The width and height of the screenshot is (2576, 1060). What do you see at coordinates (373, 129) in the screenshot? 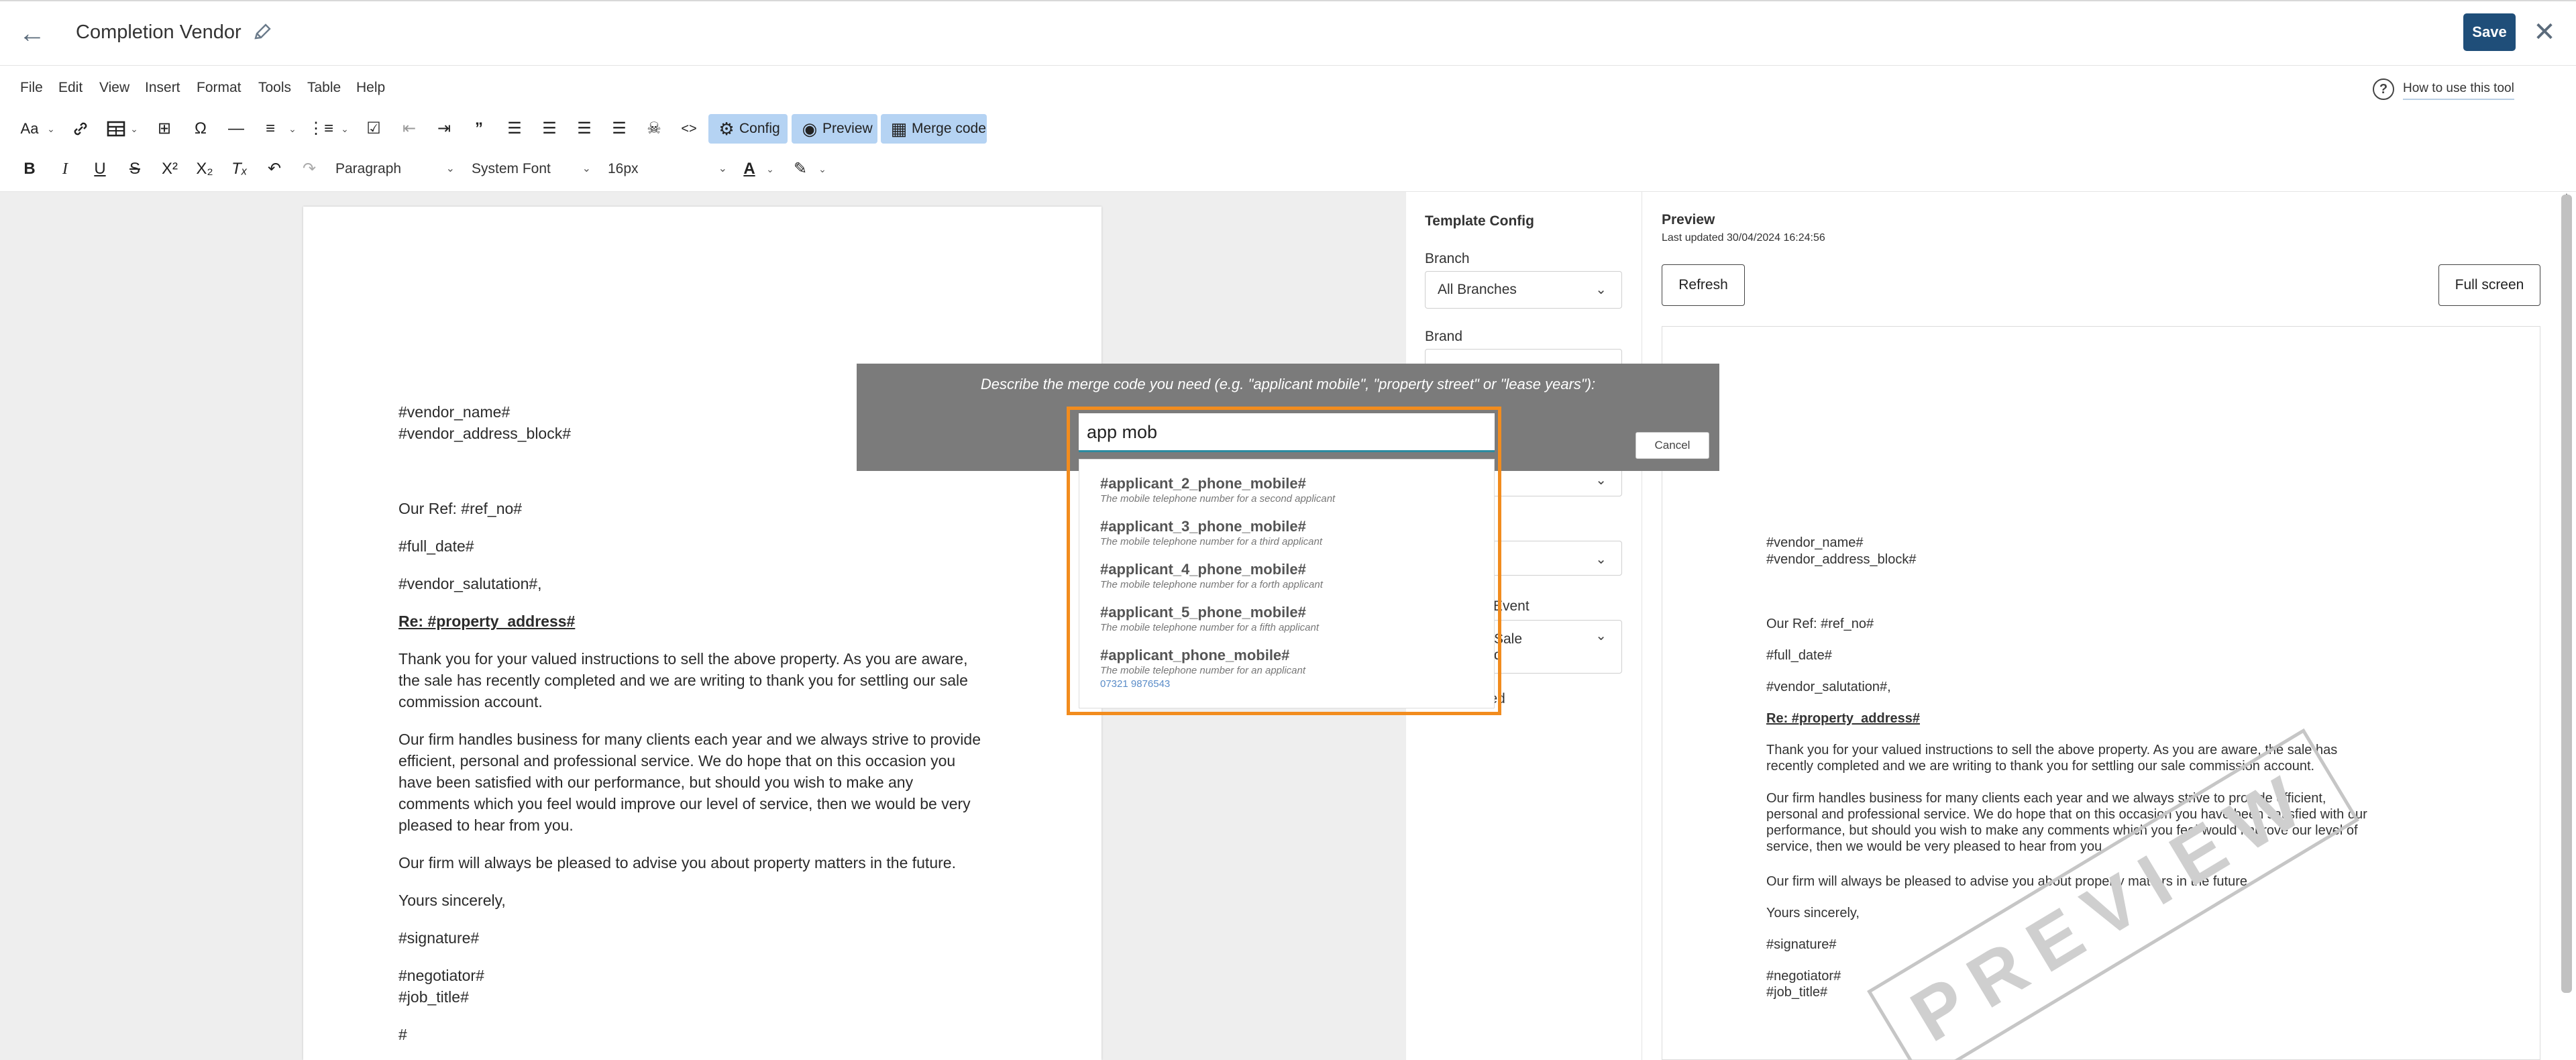
I see `checklist-icon: ☑` at bounding box center [373, 129].